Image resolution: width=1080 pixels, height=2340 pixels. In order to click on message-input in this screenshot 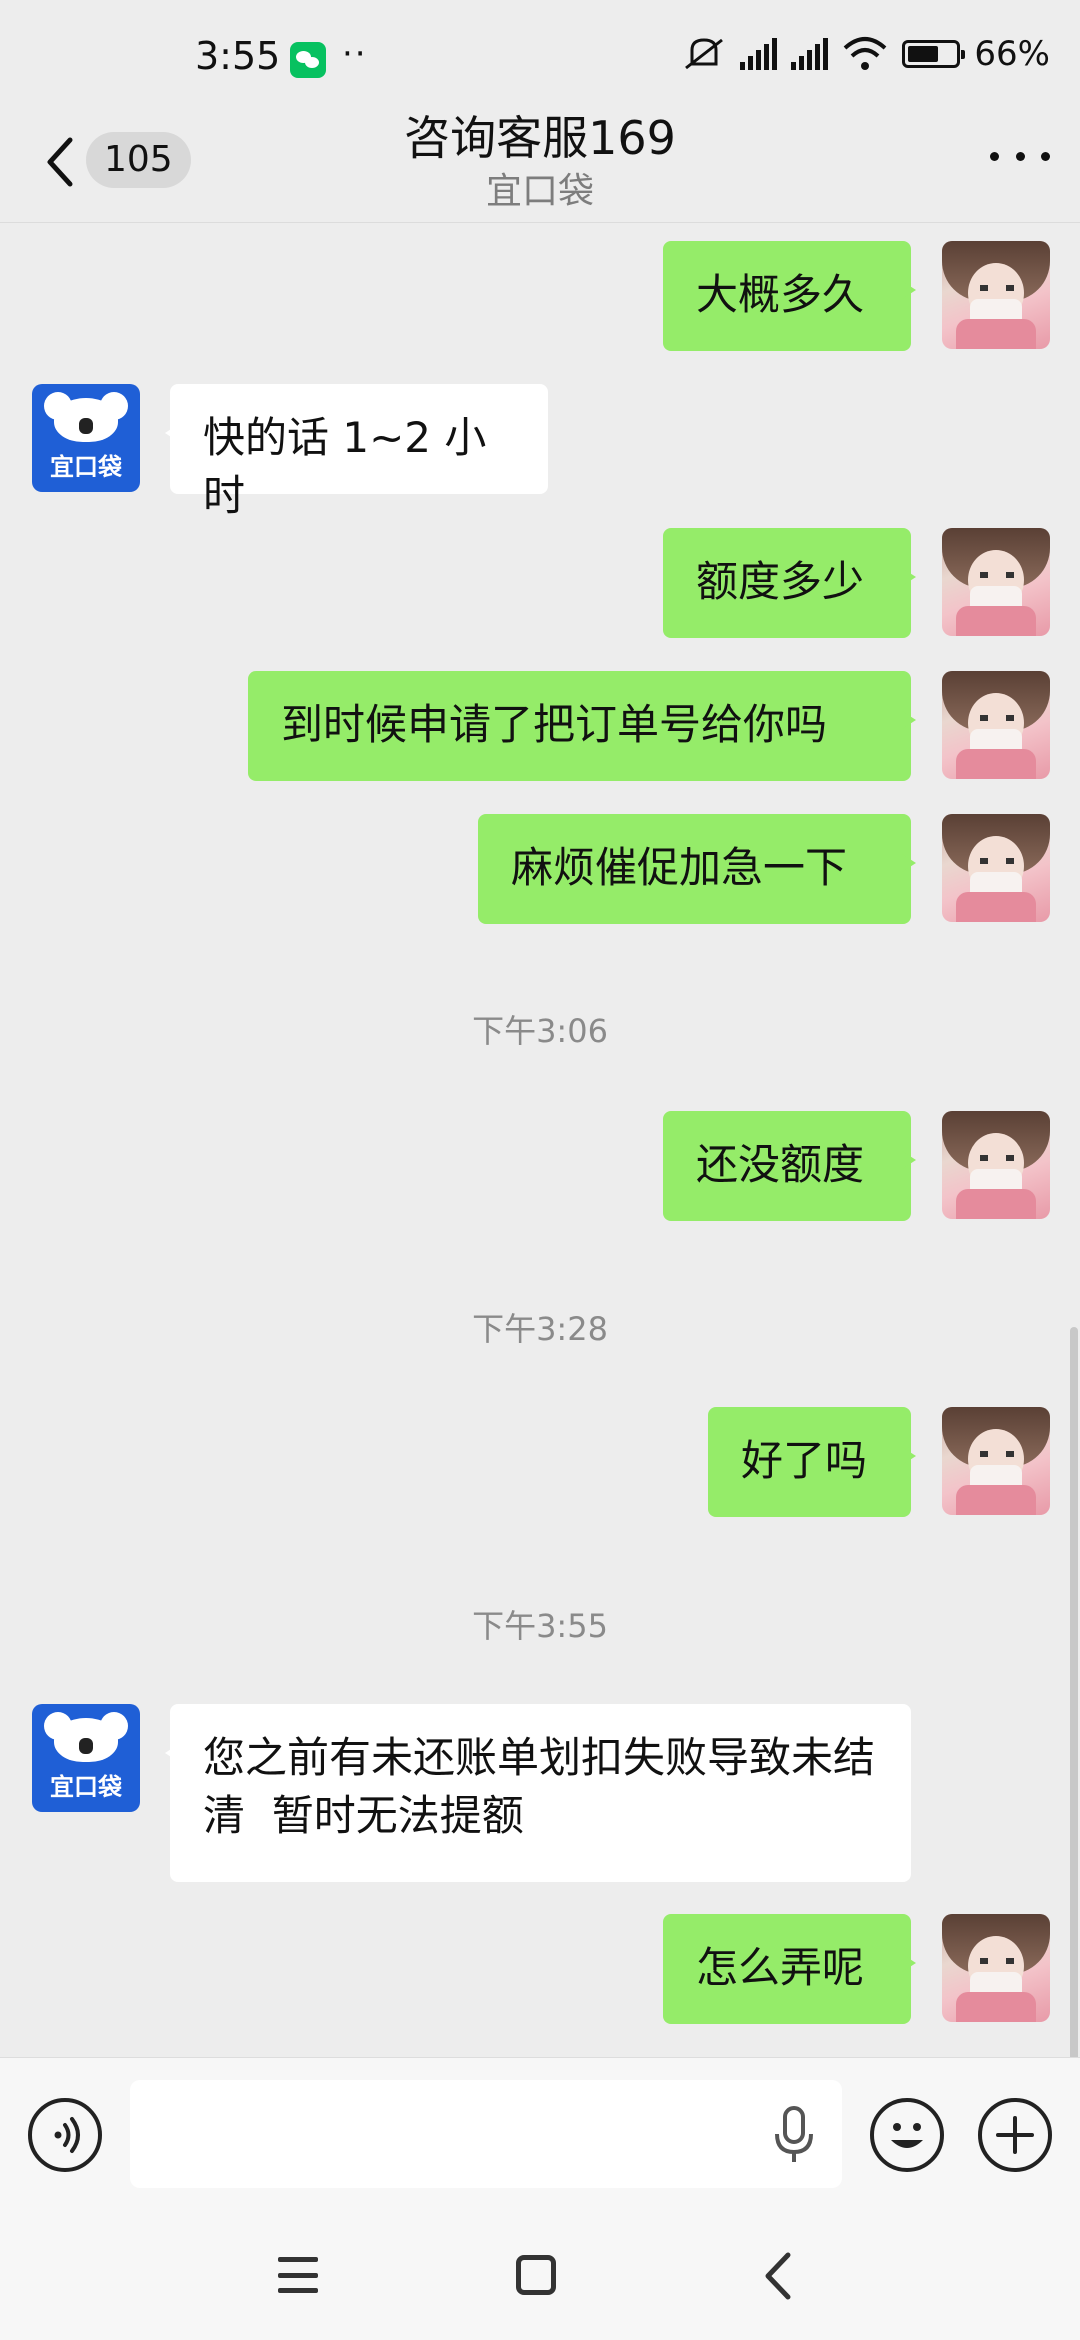, I will do `click(486, 2134)`.